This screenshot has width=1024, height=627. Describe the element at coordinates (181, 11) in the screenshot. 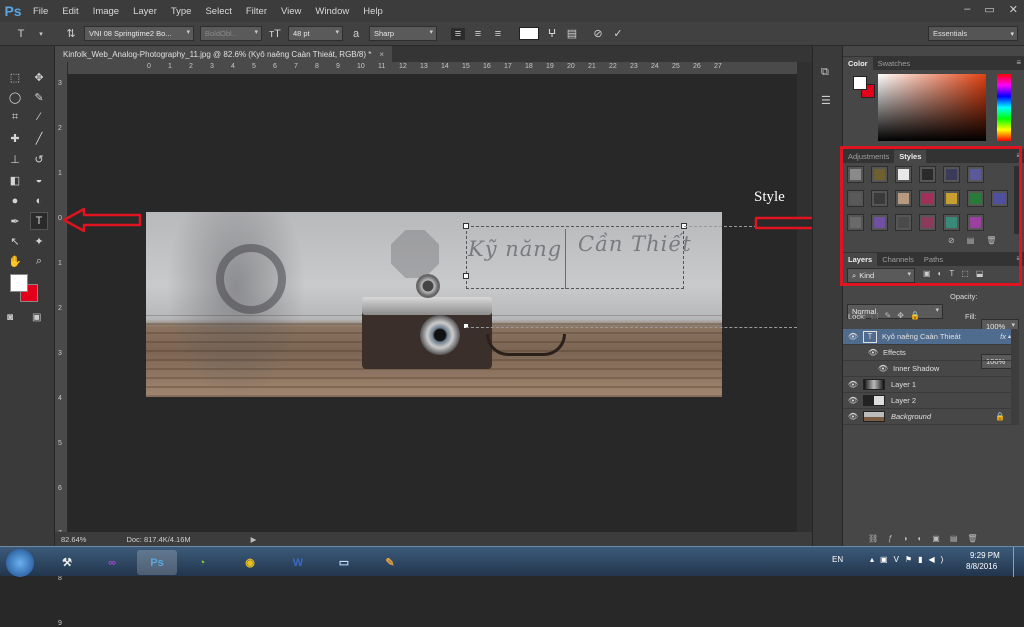

I see `menu-type: Type` at that location.